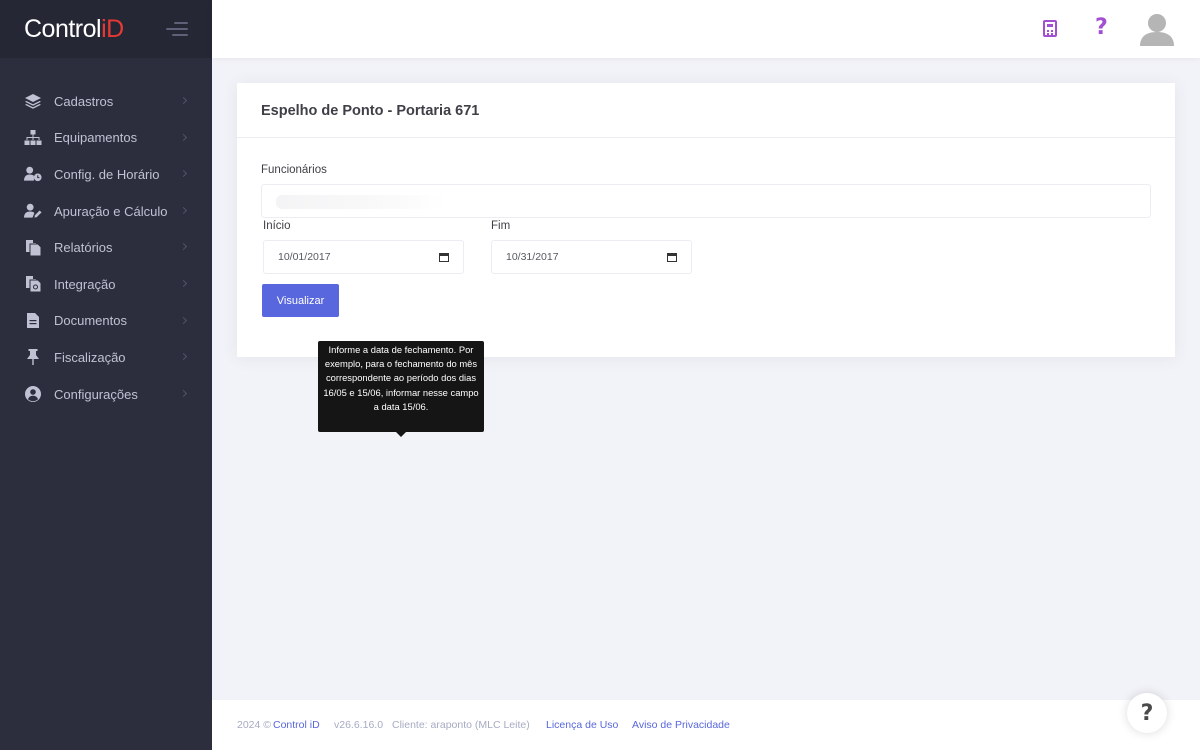  I want to click on sidebar-item-documentos: Documentos, so click(106, 321).